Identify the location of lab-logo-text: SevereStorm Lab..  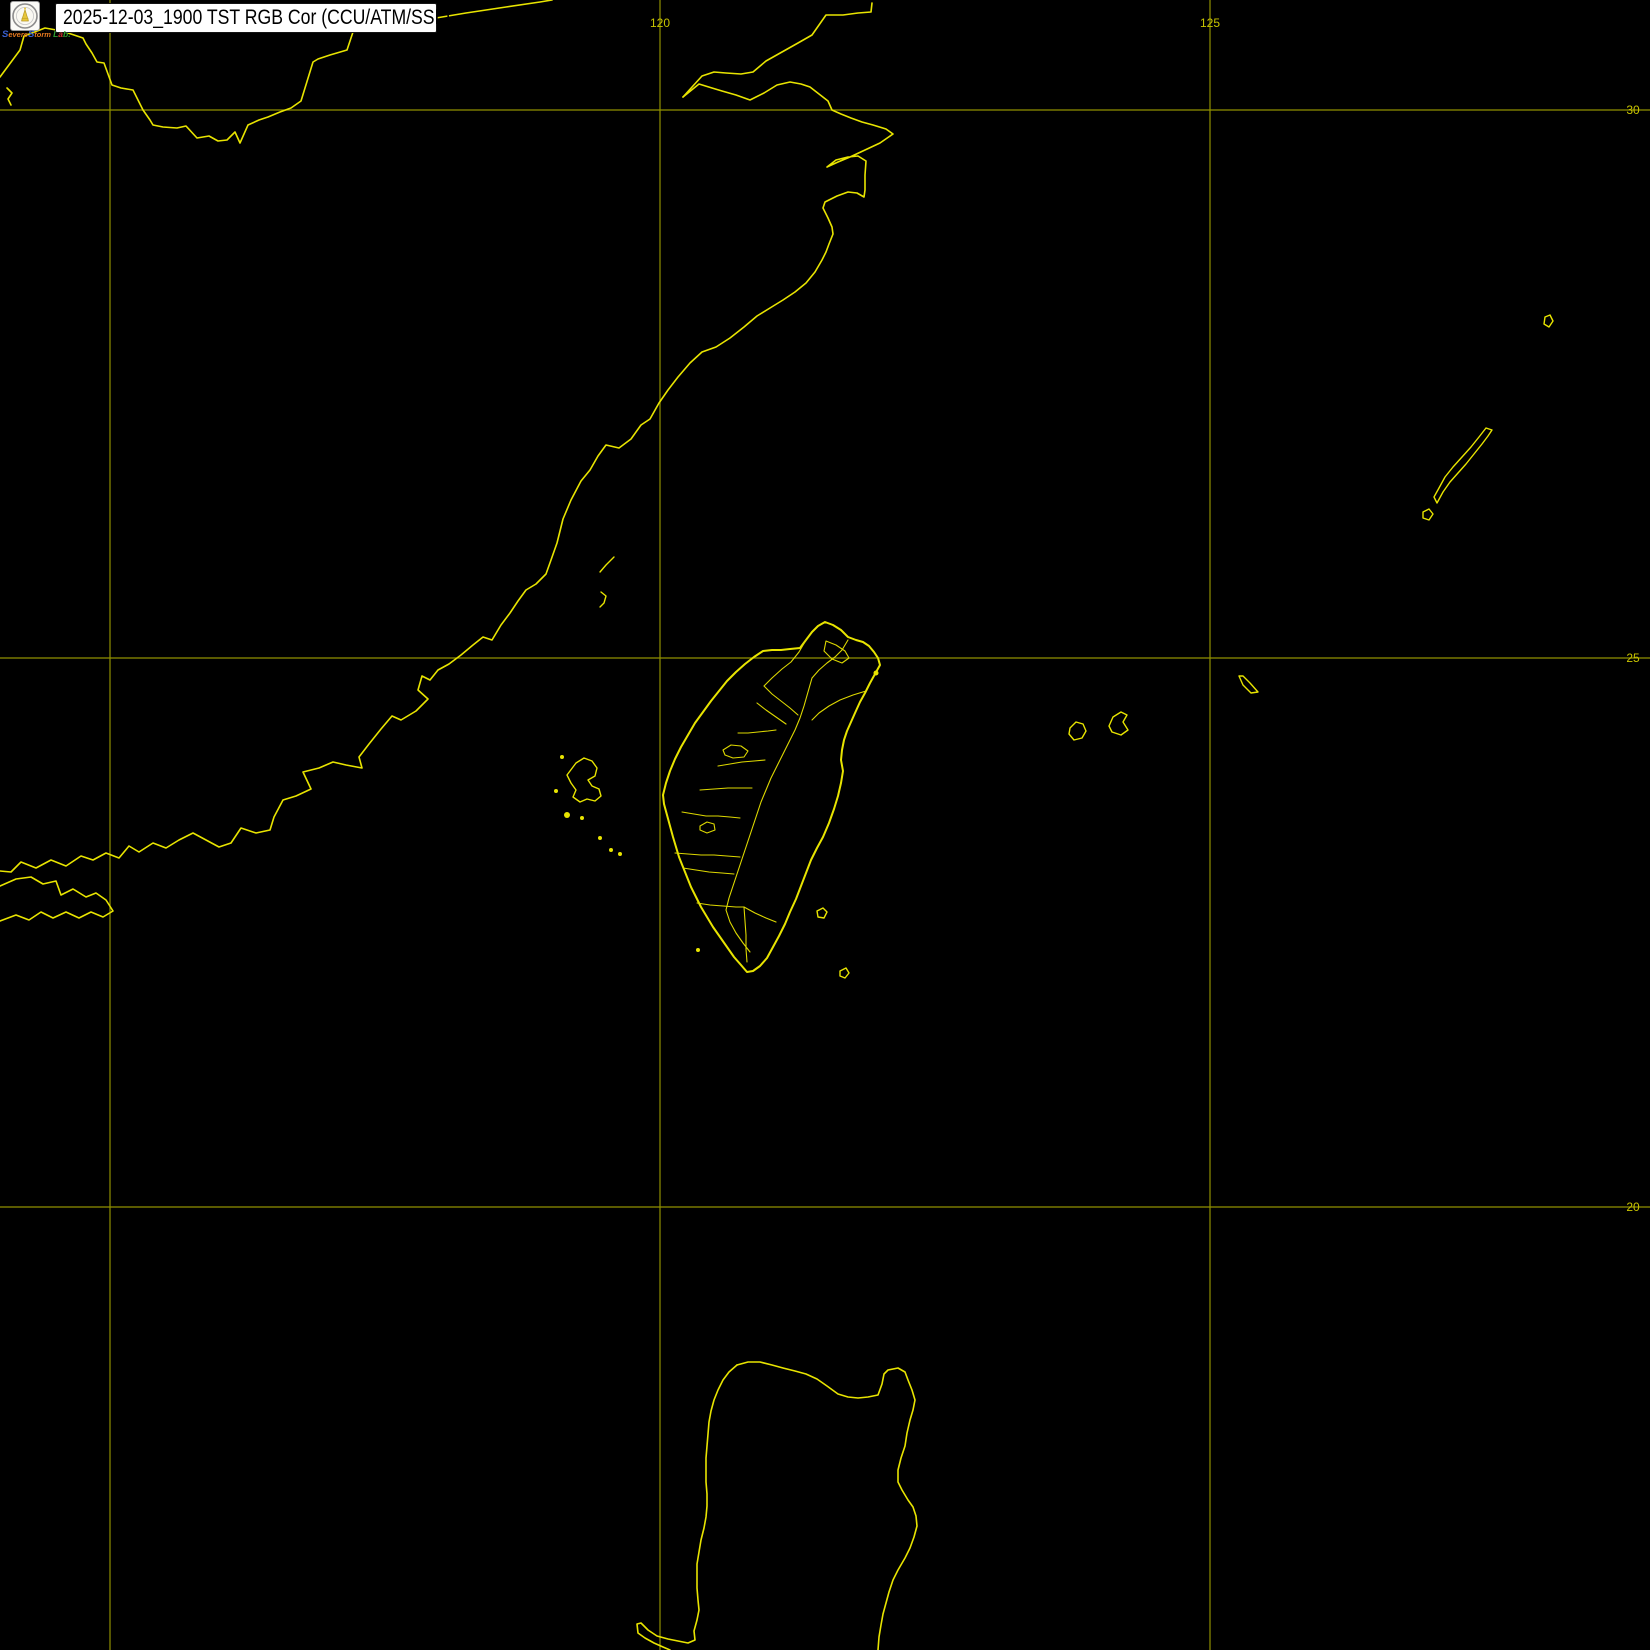
(36, 35).